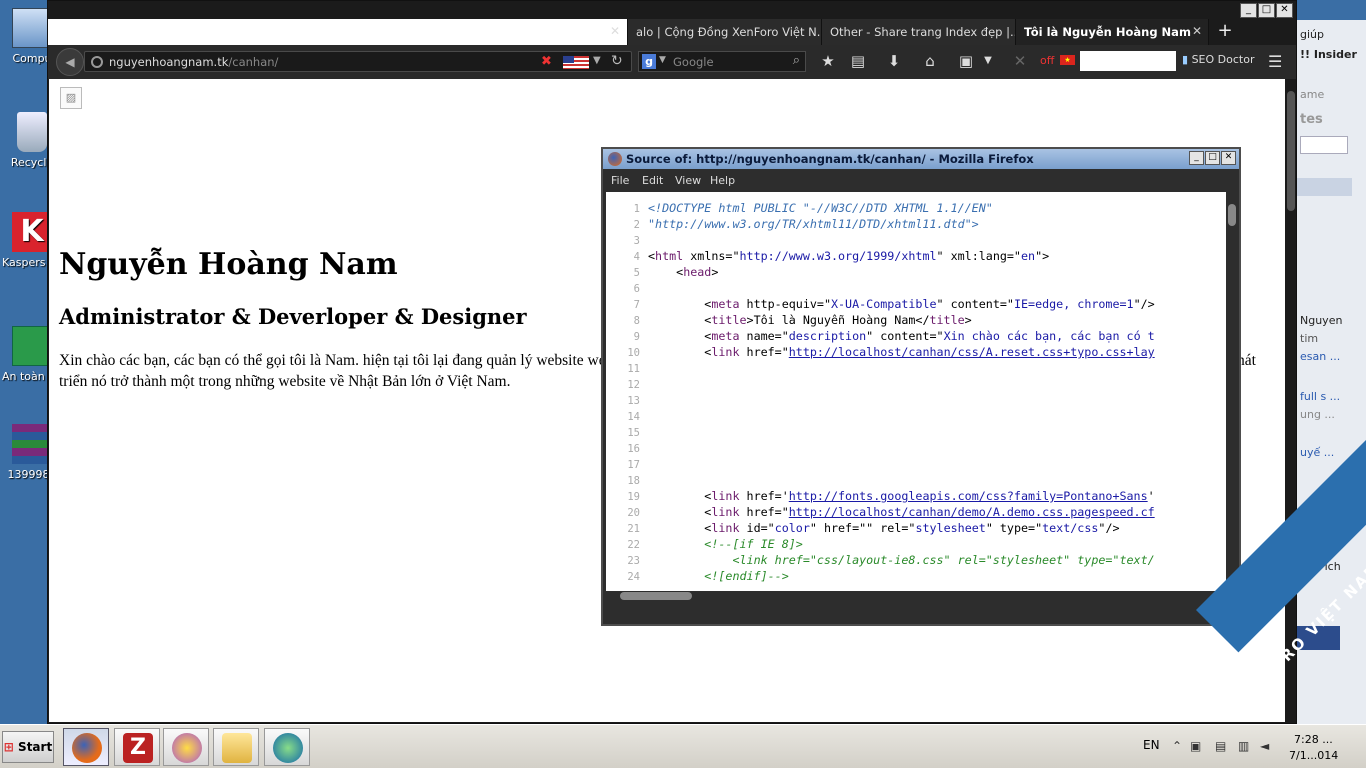 The width and height of the screenshot is (1366, 768). Describe the element at coordinates (1195, 746) in the screenshot. I see `tray-app-icon: ▣` at that location.